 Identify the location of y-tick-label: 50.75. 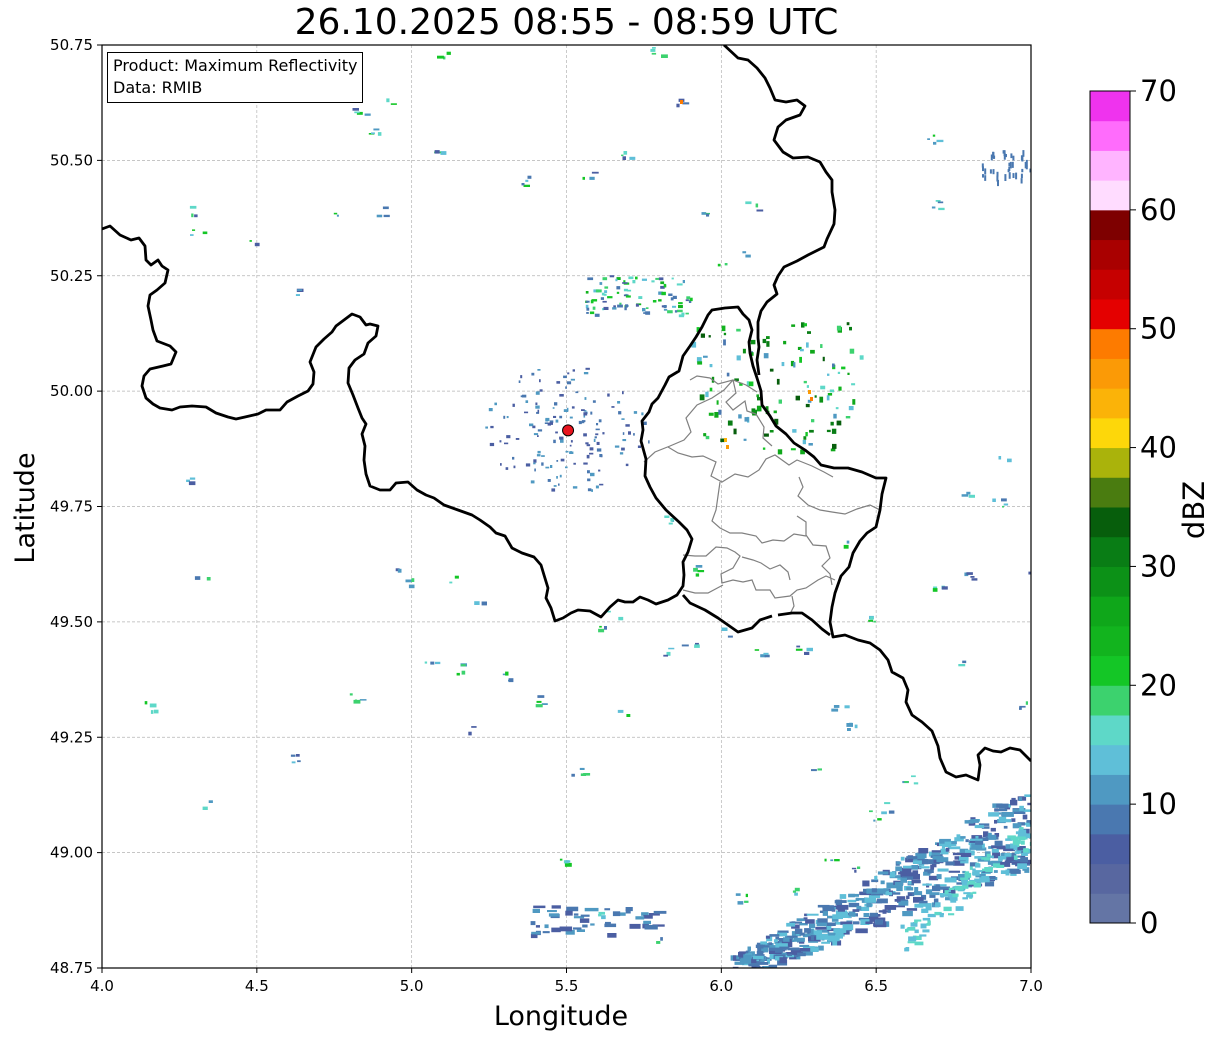
(71, 45).